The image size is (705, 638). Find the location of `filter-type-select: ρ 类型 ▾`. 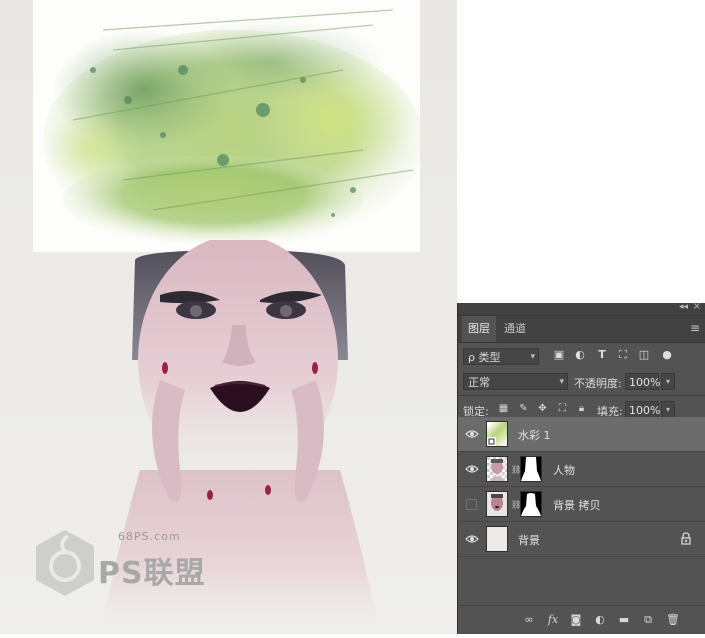

filter-type-select: ρ 类型 ▾ is located at coordinates (501, 356).